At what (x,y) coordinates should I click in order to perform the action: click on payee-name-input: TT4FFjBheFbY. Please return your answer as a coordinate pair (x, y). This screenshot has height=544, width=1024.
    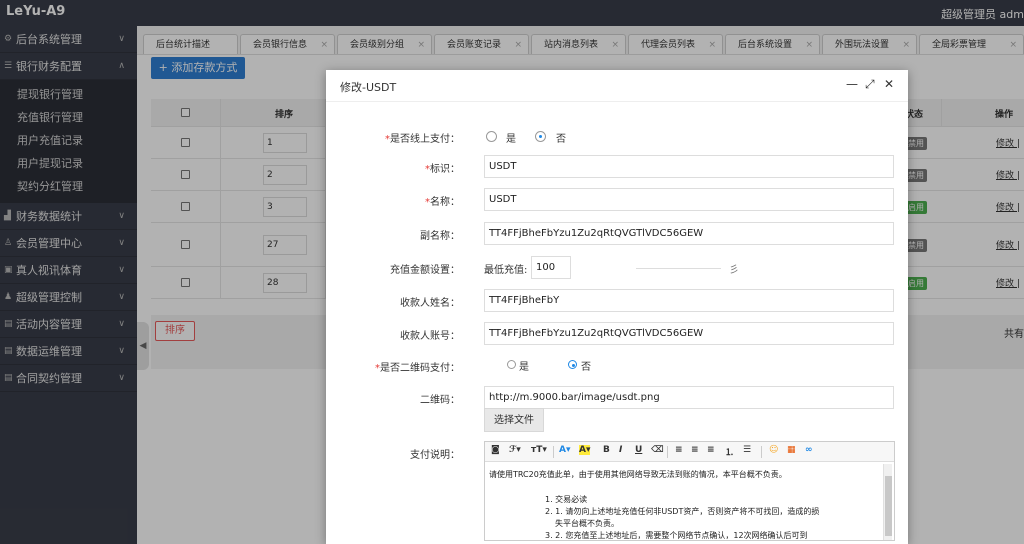
    Looking at the image, I should click on (689, 300).